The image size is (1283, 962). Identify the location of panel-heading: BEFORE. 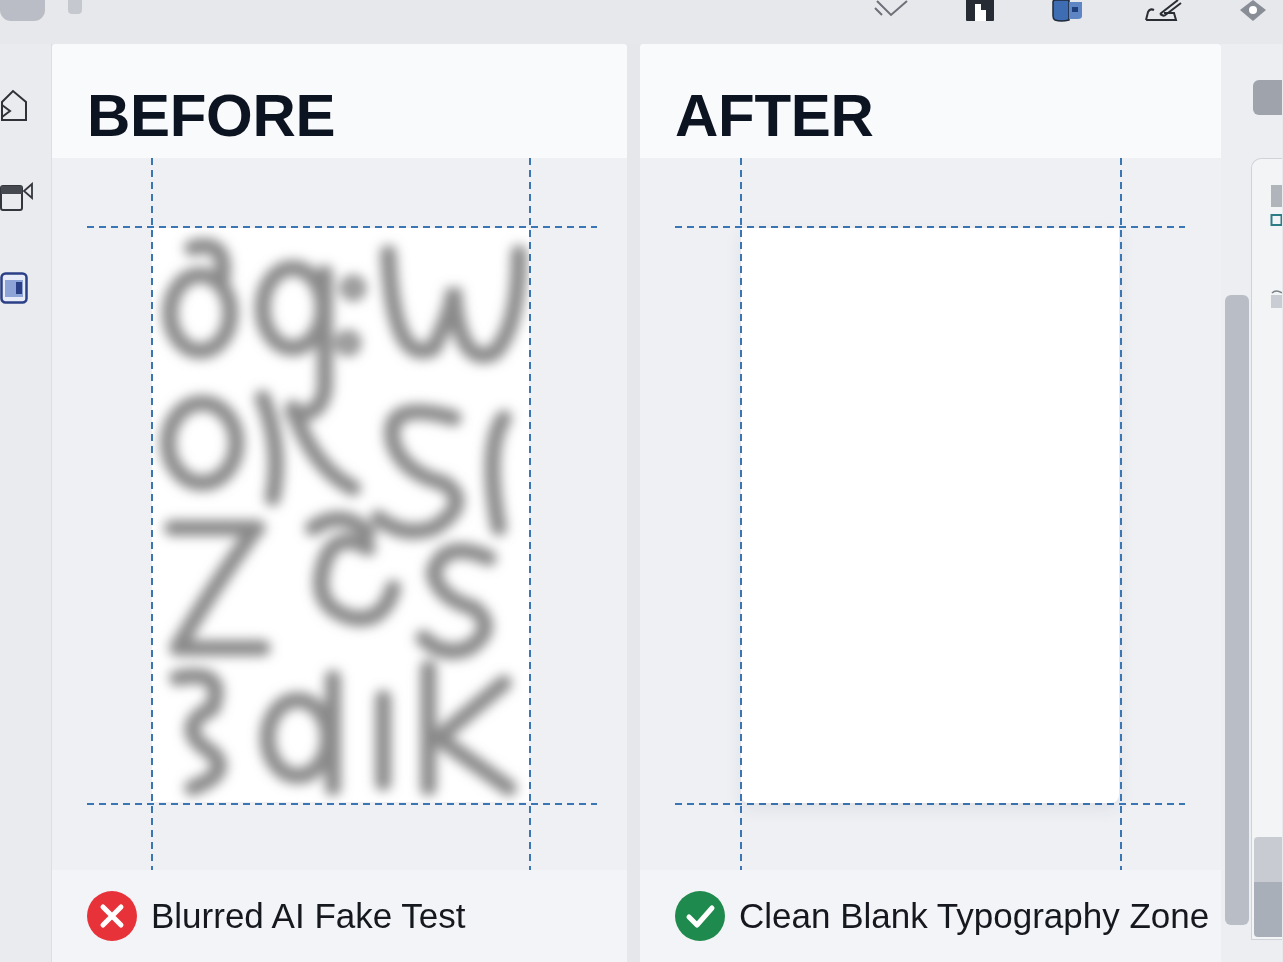
(211, 116).